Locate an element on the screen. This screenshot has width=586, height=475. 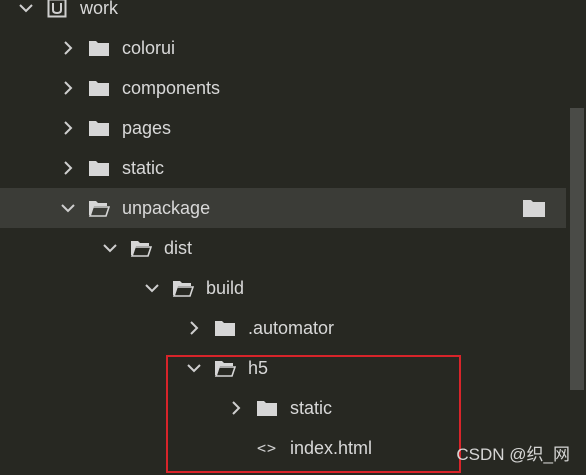
tree-item-label: .automator is located at coordinates (291, 328).